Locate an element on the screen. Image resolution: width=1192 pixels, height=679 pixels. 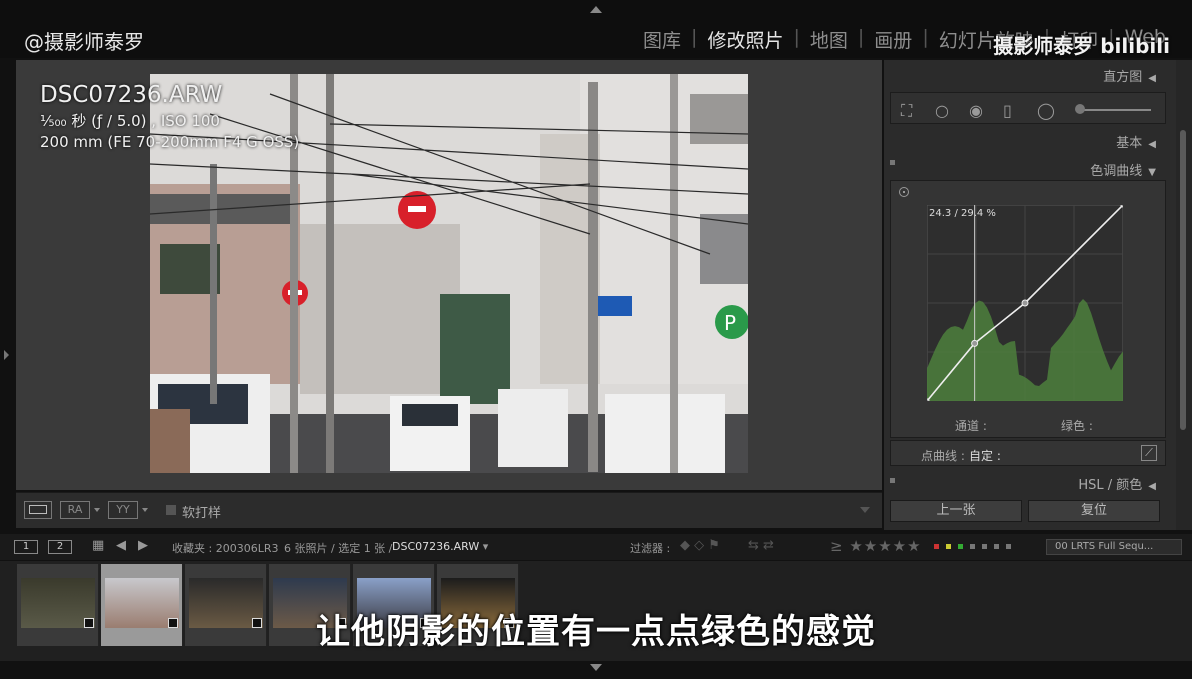
collection-path: 收藏夹 : 200306LR3 is located at coordinates (225, 548).